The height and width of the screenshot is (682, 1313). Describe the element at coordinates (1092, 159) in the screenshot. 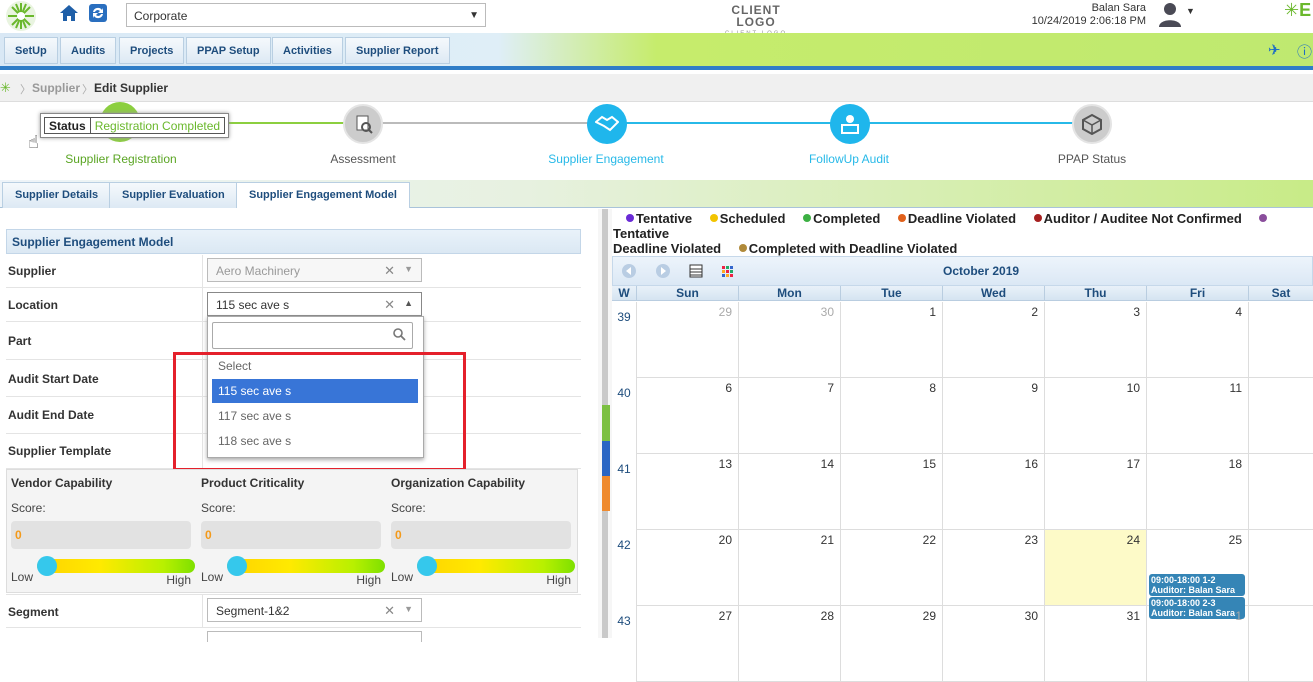

I see `step-label-ppap: PPAP Status` at that location.